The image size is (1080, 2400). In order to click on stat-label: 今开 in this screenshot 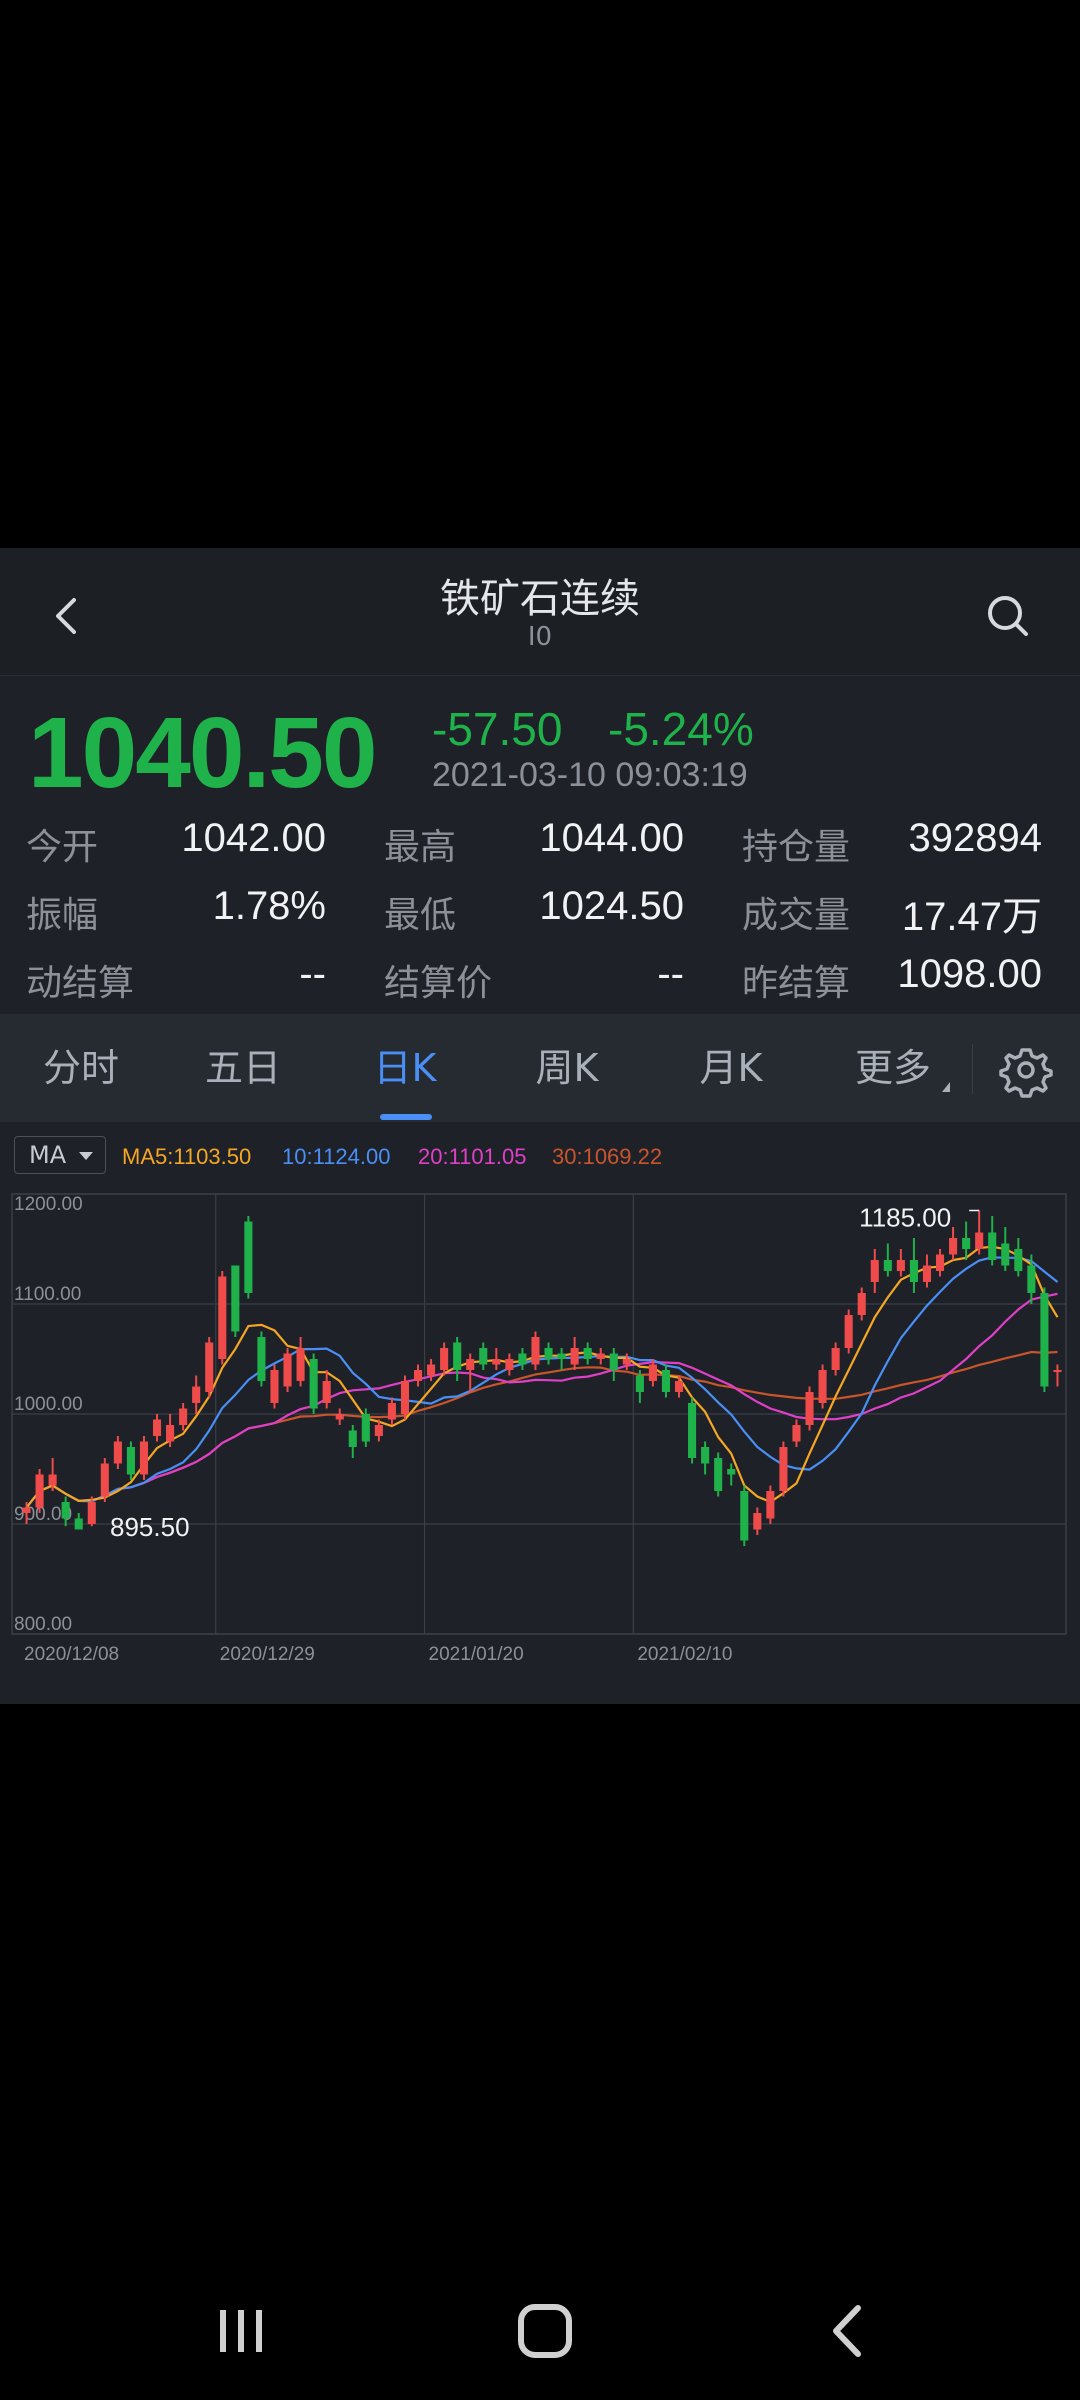, I will do `click(62, 847)`.